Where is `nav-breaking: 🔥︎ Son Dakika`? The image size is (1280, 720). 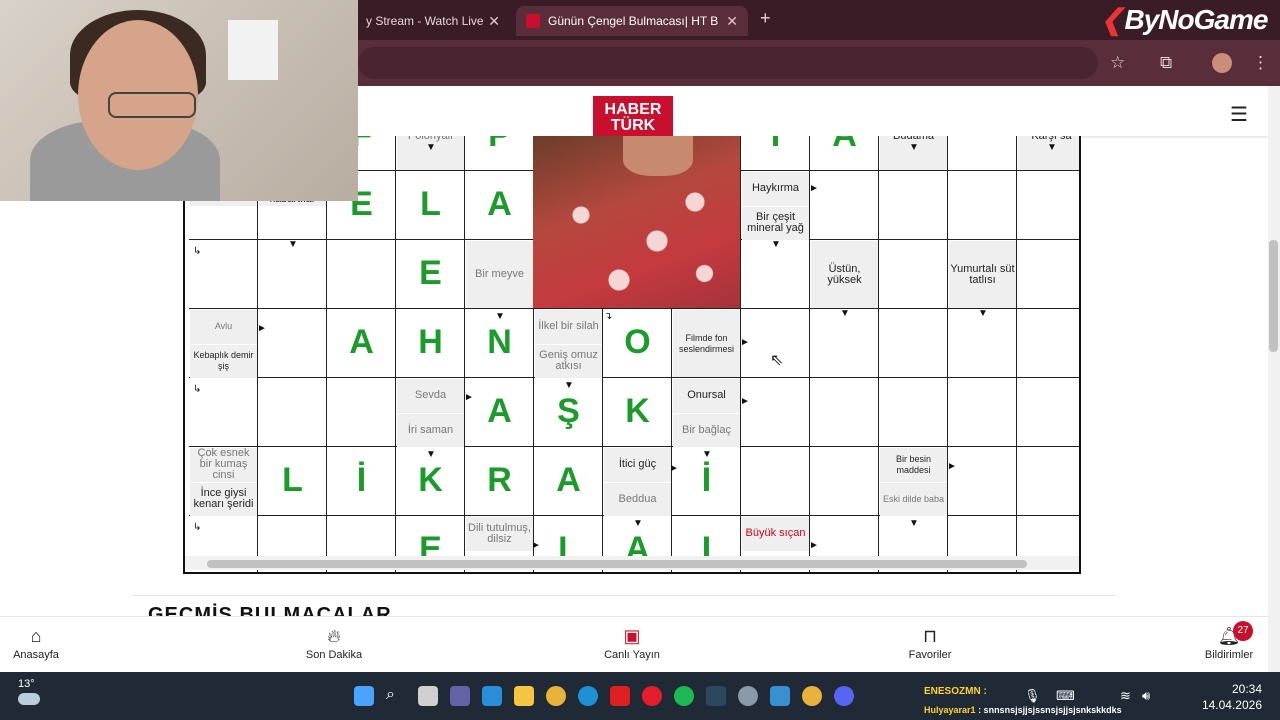
nav-breaking: 🔥︎ Son Dakika is located at coordinates (334, 643).